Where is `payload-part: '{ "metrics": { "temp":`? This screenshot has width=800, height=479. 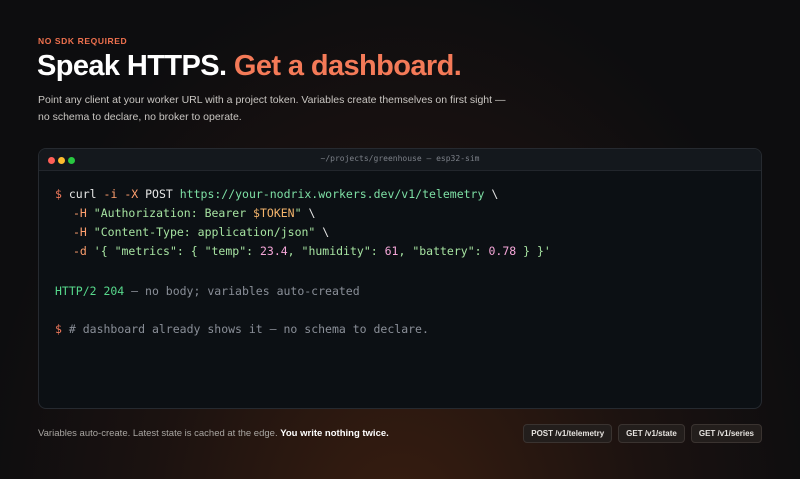 payload-part: '{ "metrics": { "temp": is located at coordinates (176, 251).